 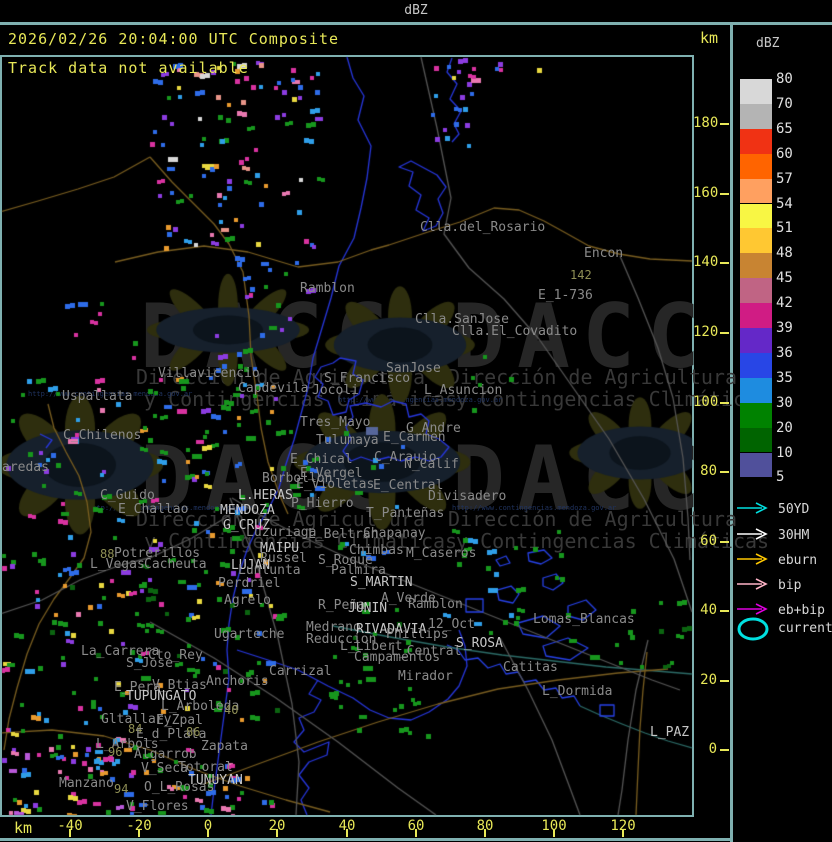 I want to click on map-label: E_Violetas, so click(x=335, y=484).